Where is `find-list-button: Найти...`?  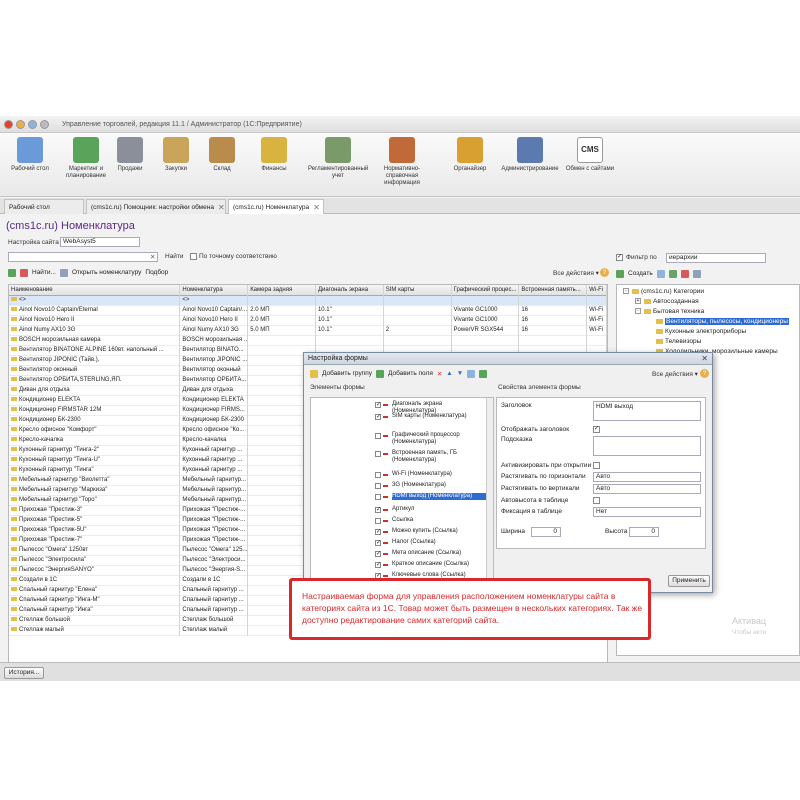 find-list-button: Найти... is located at coordinates (44, 272).